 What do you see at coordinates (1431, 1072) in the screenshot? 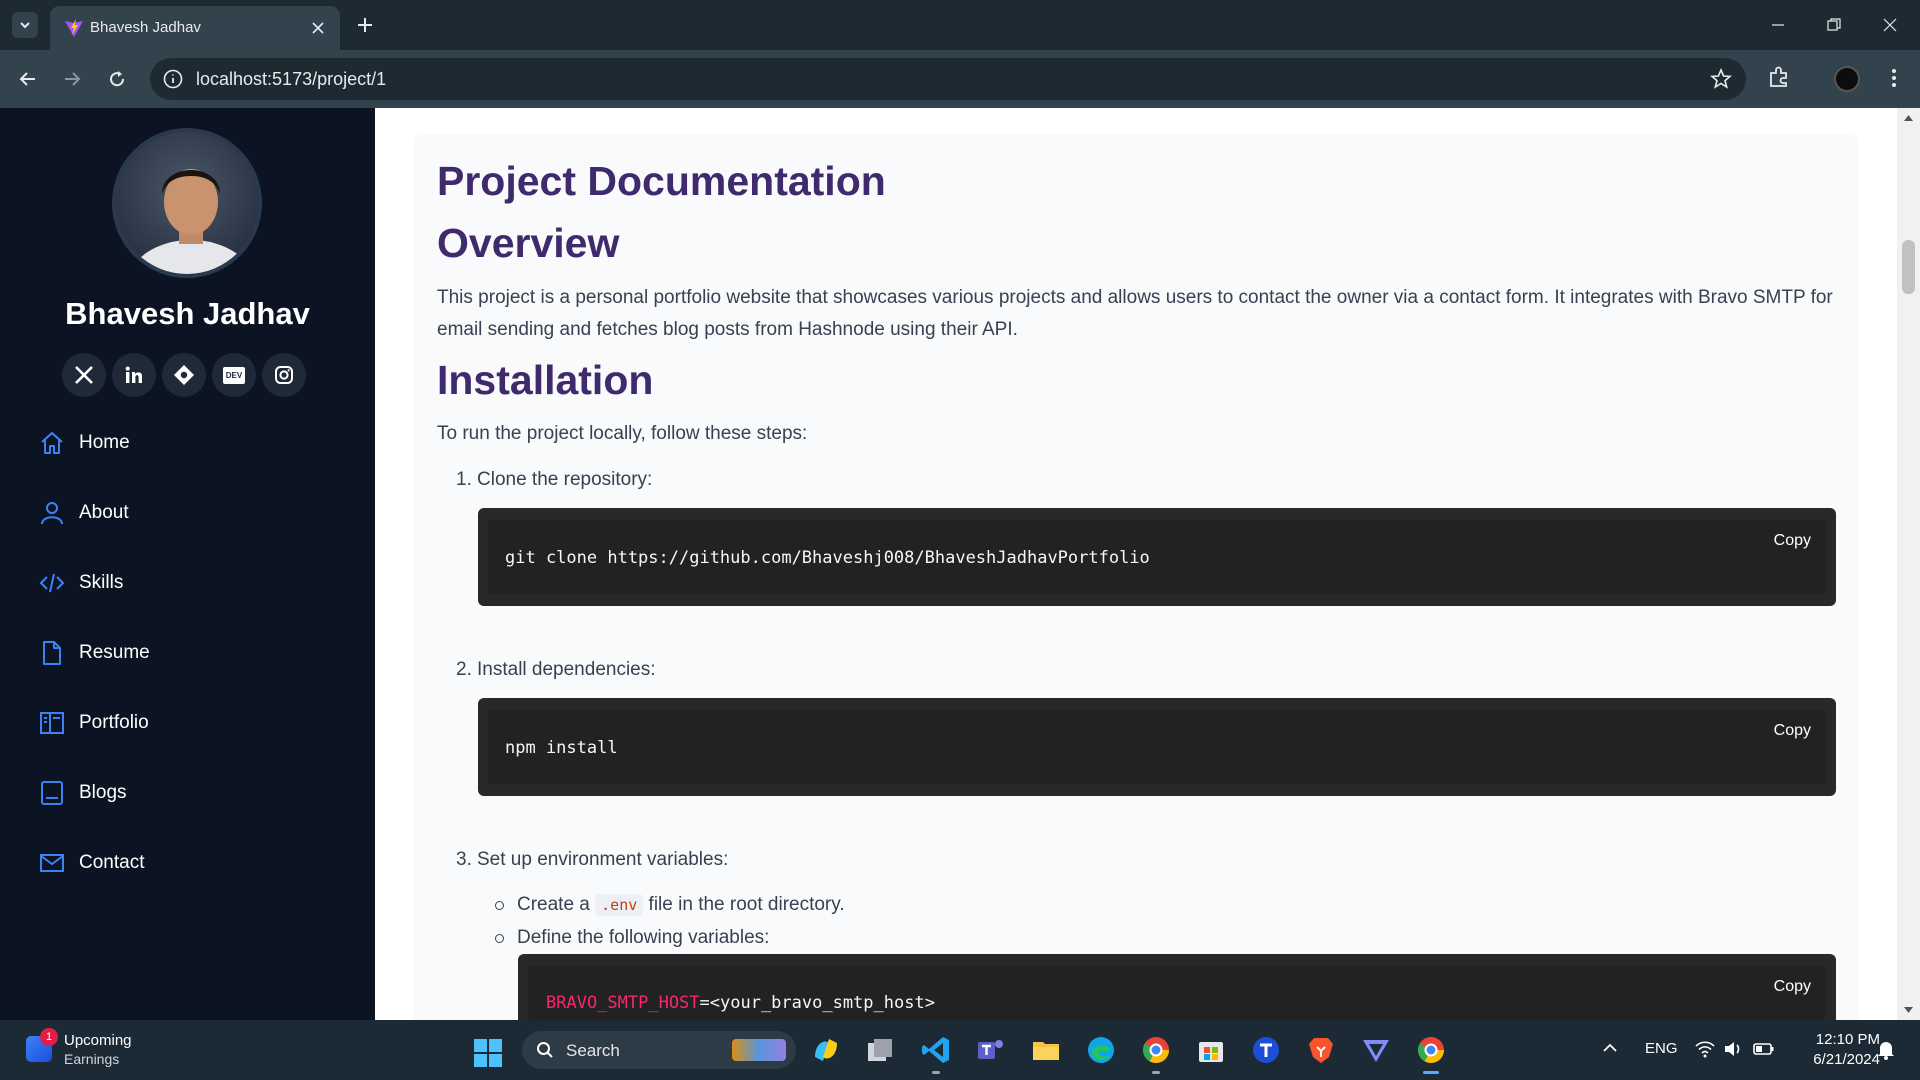
I see `active-indicator` at bounding box center [1431, 1072].